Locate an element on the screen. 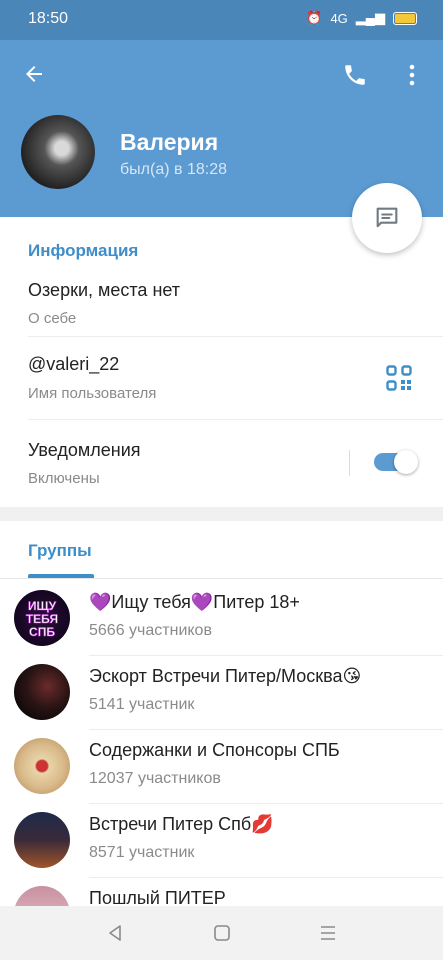 The image size is (443, 960). group-avatar: ИЩУ ТЕБЯ СПБ is located at coordinates (42, 618).